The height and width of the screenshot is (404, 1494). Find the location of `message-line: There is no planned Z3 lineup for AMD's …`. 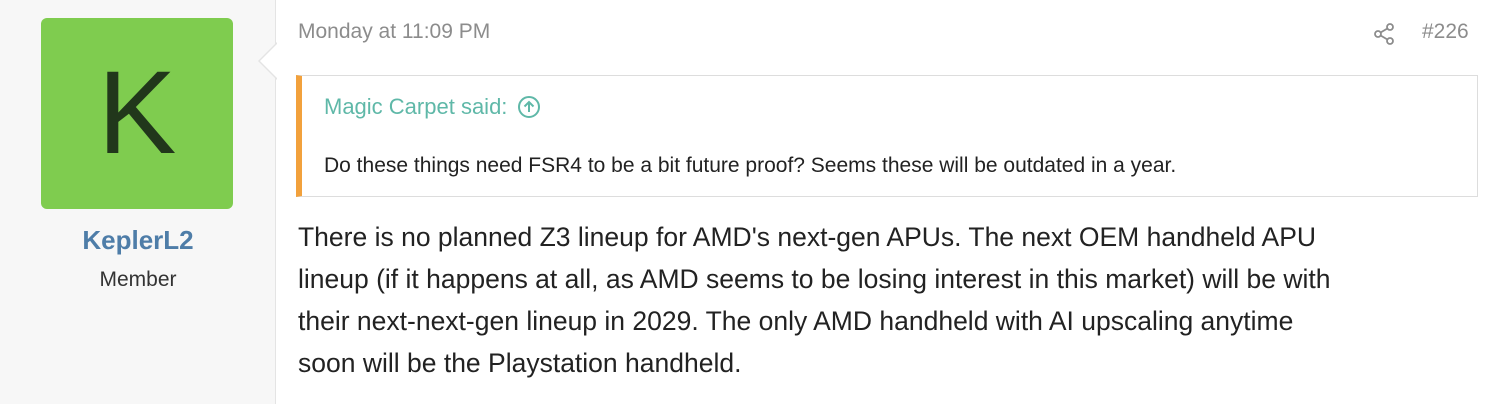

message-line: There is no planned Z3 lineup for AMD's … is located at coordinates (807, 237).